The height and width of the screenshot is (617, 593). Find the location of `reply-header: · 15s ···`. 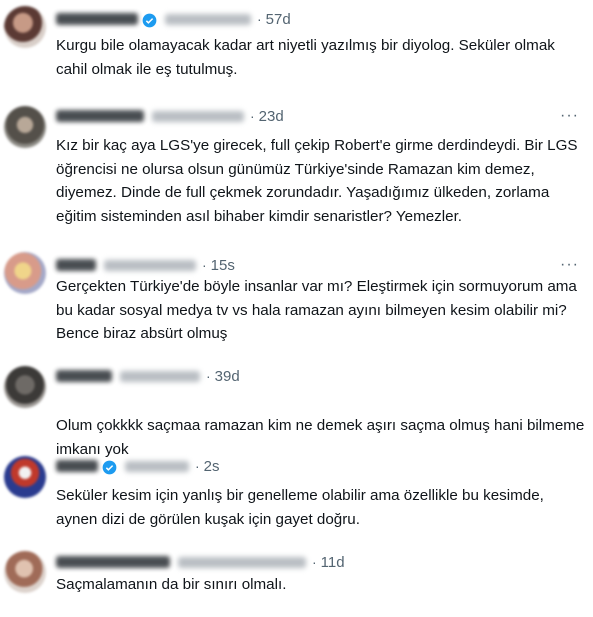

reply-header: · 15s ··· is located at coordinates (319, 265).